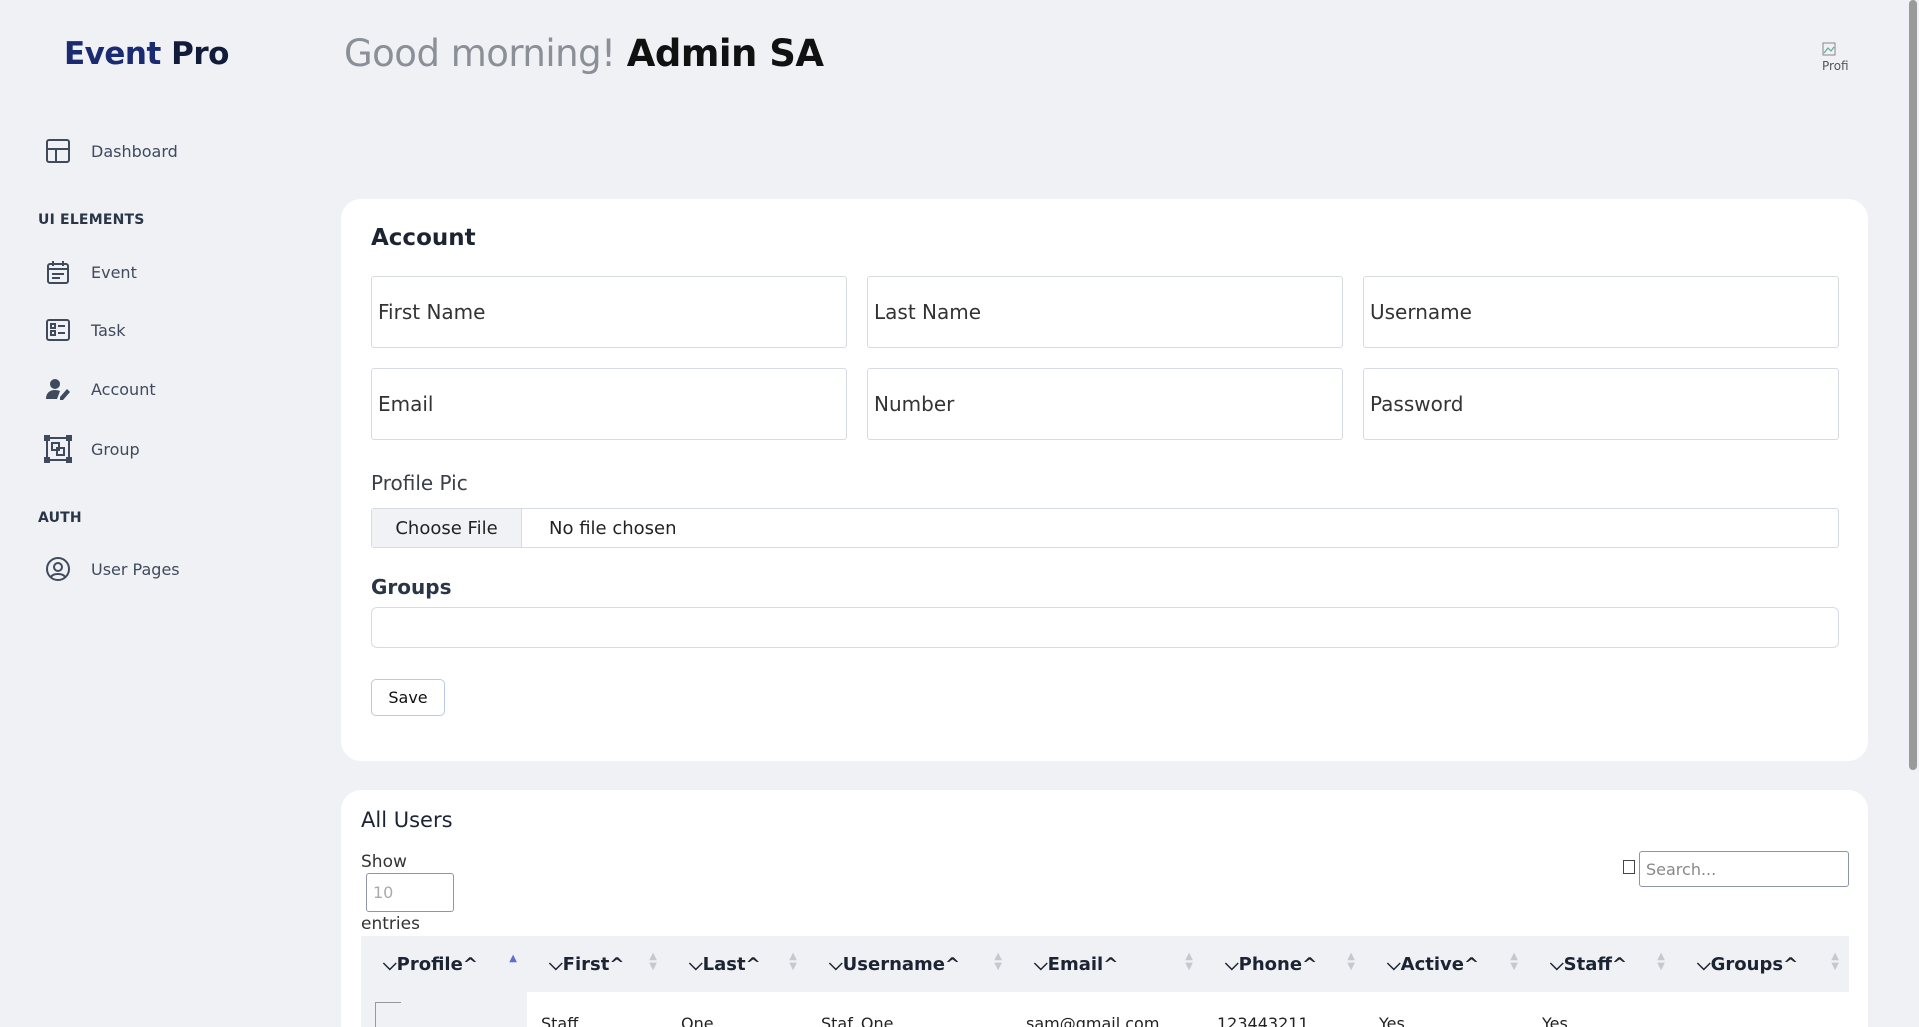  I want to click on profile-pic-label: Profile Pic, so click(419, 483).